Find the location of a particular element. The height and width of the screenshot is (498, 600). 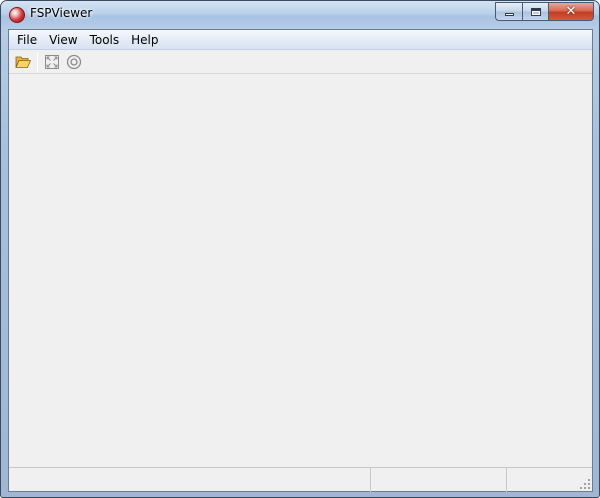

app-logo-icon is located at coordinates (17, 15).